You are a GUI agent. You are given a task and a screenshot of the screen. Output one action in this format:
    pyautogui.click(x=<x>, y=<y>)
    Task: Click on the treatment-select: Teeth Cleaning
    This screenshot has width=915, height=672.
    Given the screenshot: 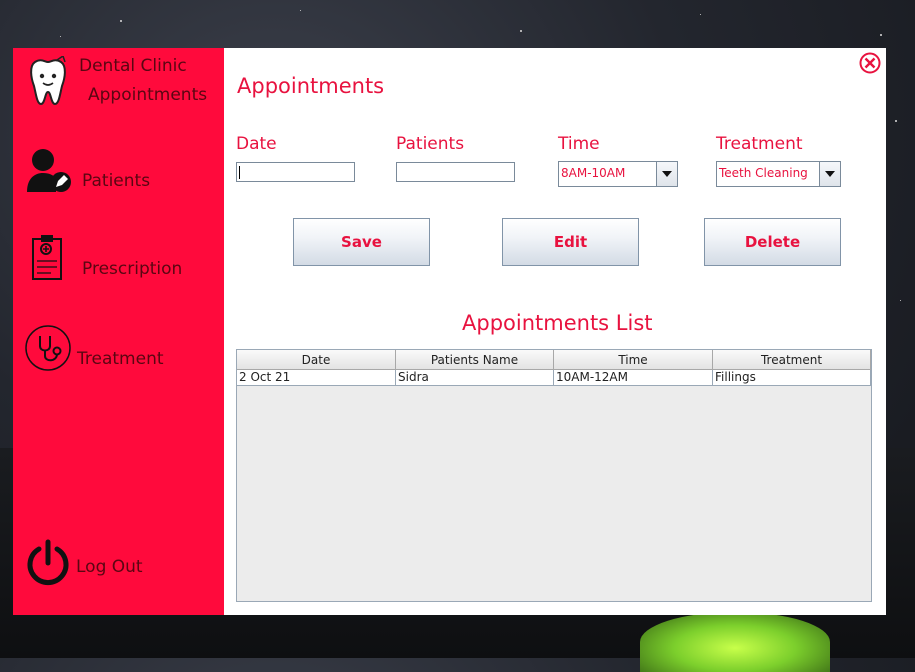 What is the action you would take?
    pyautogui.click(x=778, y=174)
    